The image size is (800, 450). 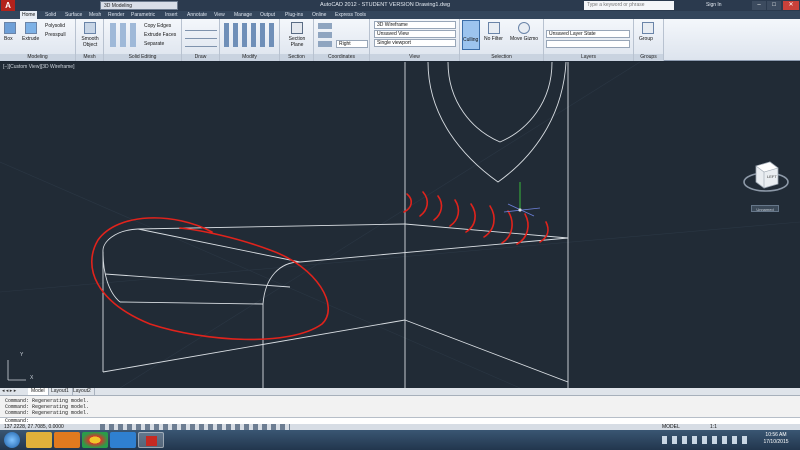 I want to click on ucs-icon, so click(x=16, y=370).